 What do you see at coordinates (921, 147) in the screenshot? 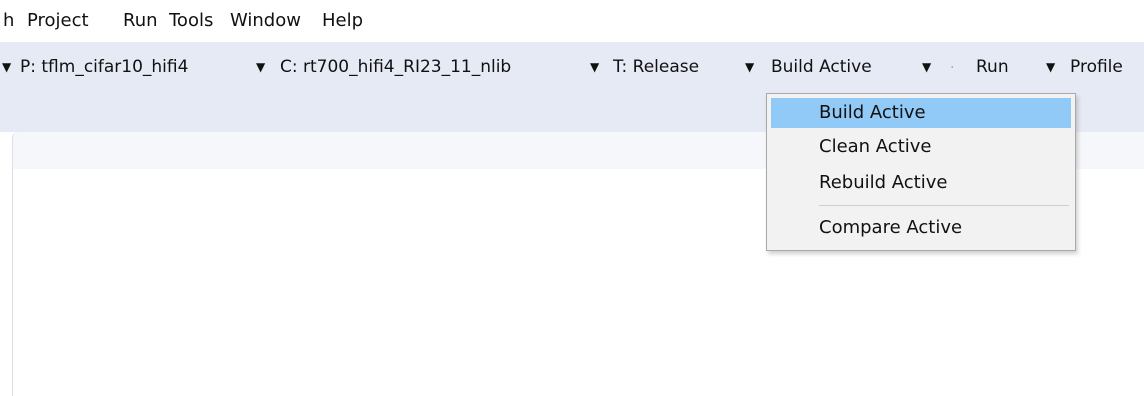
I see `menu-item-clean-active: Clean Active` at bounding box center [921, 147].